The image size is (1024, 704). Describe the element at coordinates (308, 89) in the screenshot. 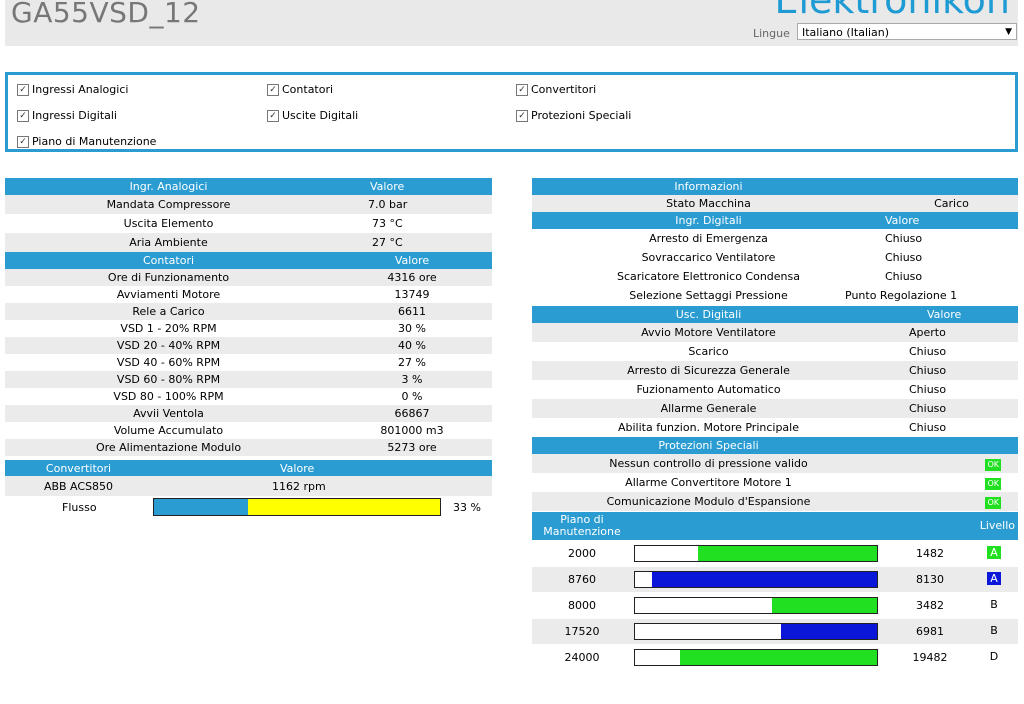

I see `filter-label: Contatori` at that location.